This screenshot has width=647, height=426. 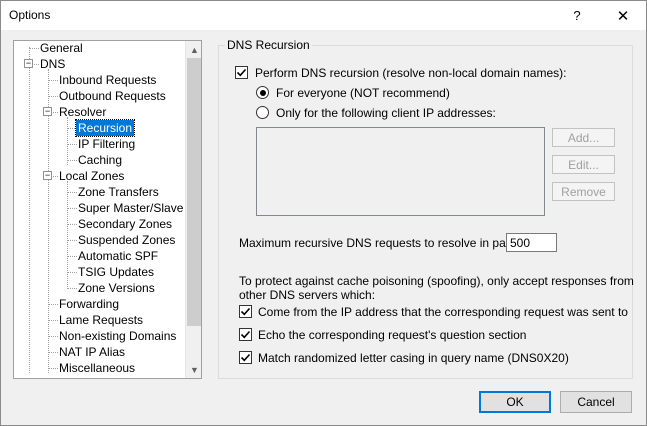 I want to click on tree-item-recursion: Recursion, so click(x=105, y=128).